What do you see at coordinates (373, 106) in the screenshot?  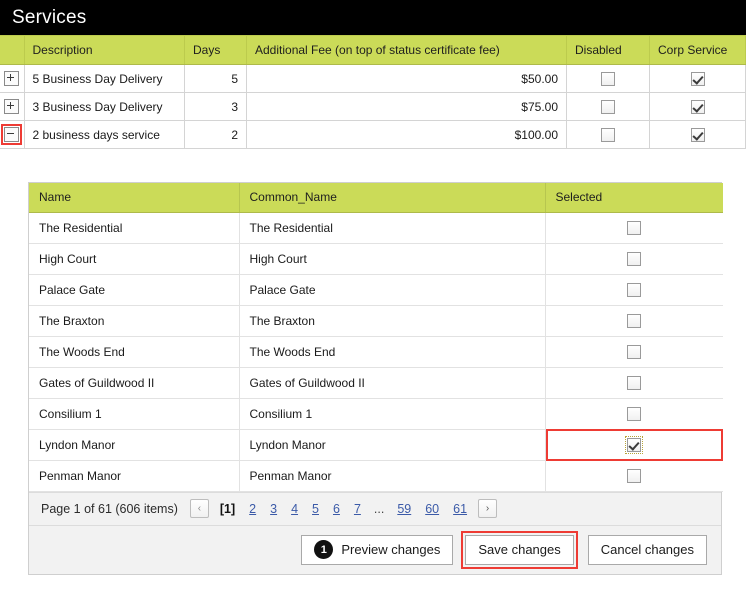 I see `table-row: 3 Business Day Delivery 3 $75.00` at bounding box center [373, 106].